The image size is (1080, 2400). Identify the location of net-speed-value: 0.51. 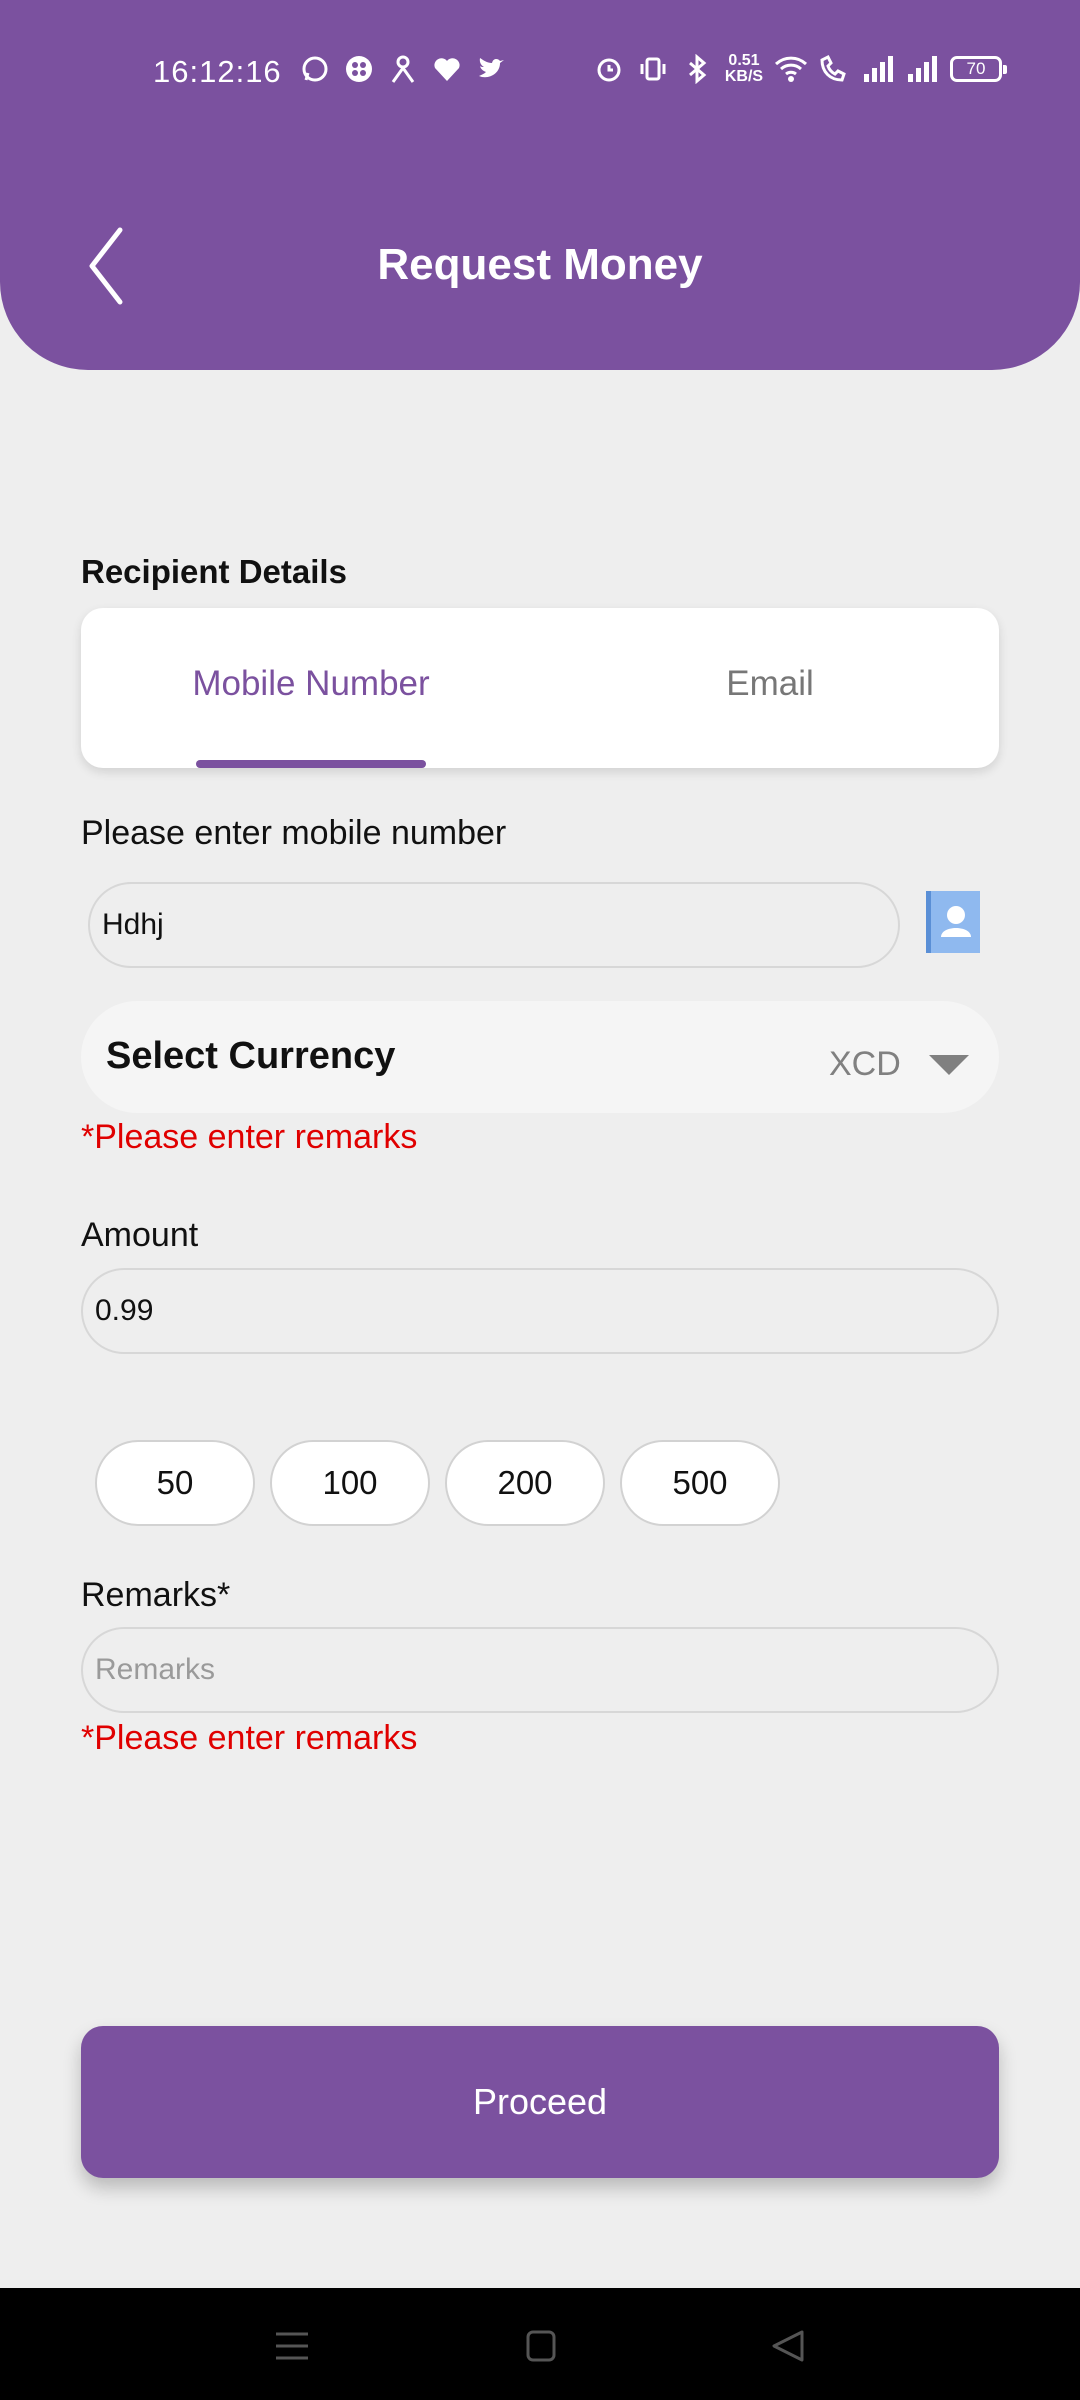
(744, 60).